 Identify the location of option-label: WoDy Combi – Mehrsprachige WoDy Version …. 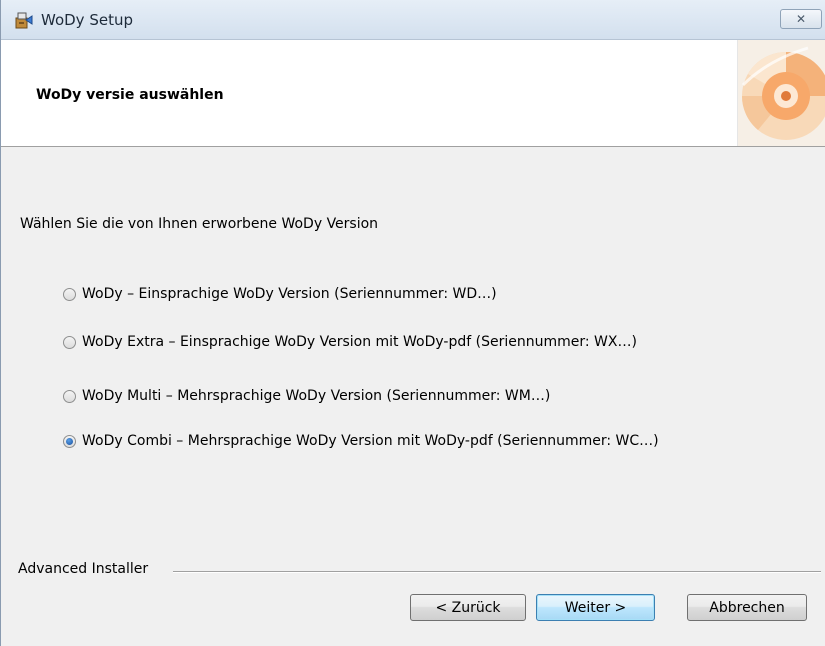
(370, 441).